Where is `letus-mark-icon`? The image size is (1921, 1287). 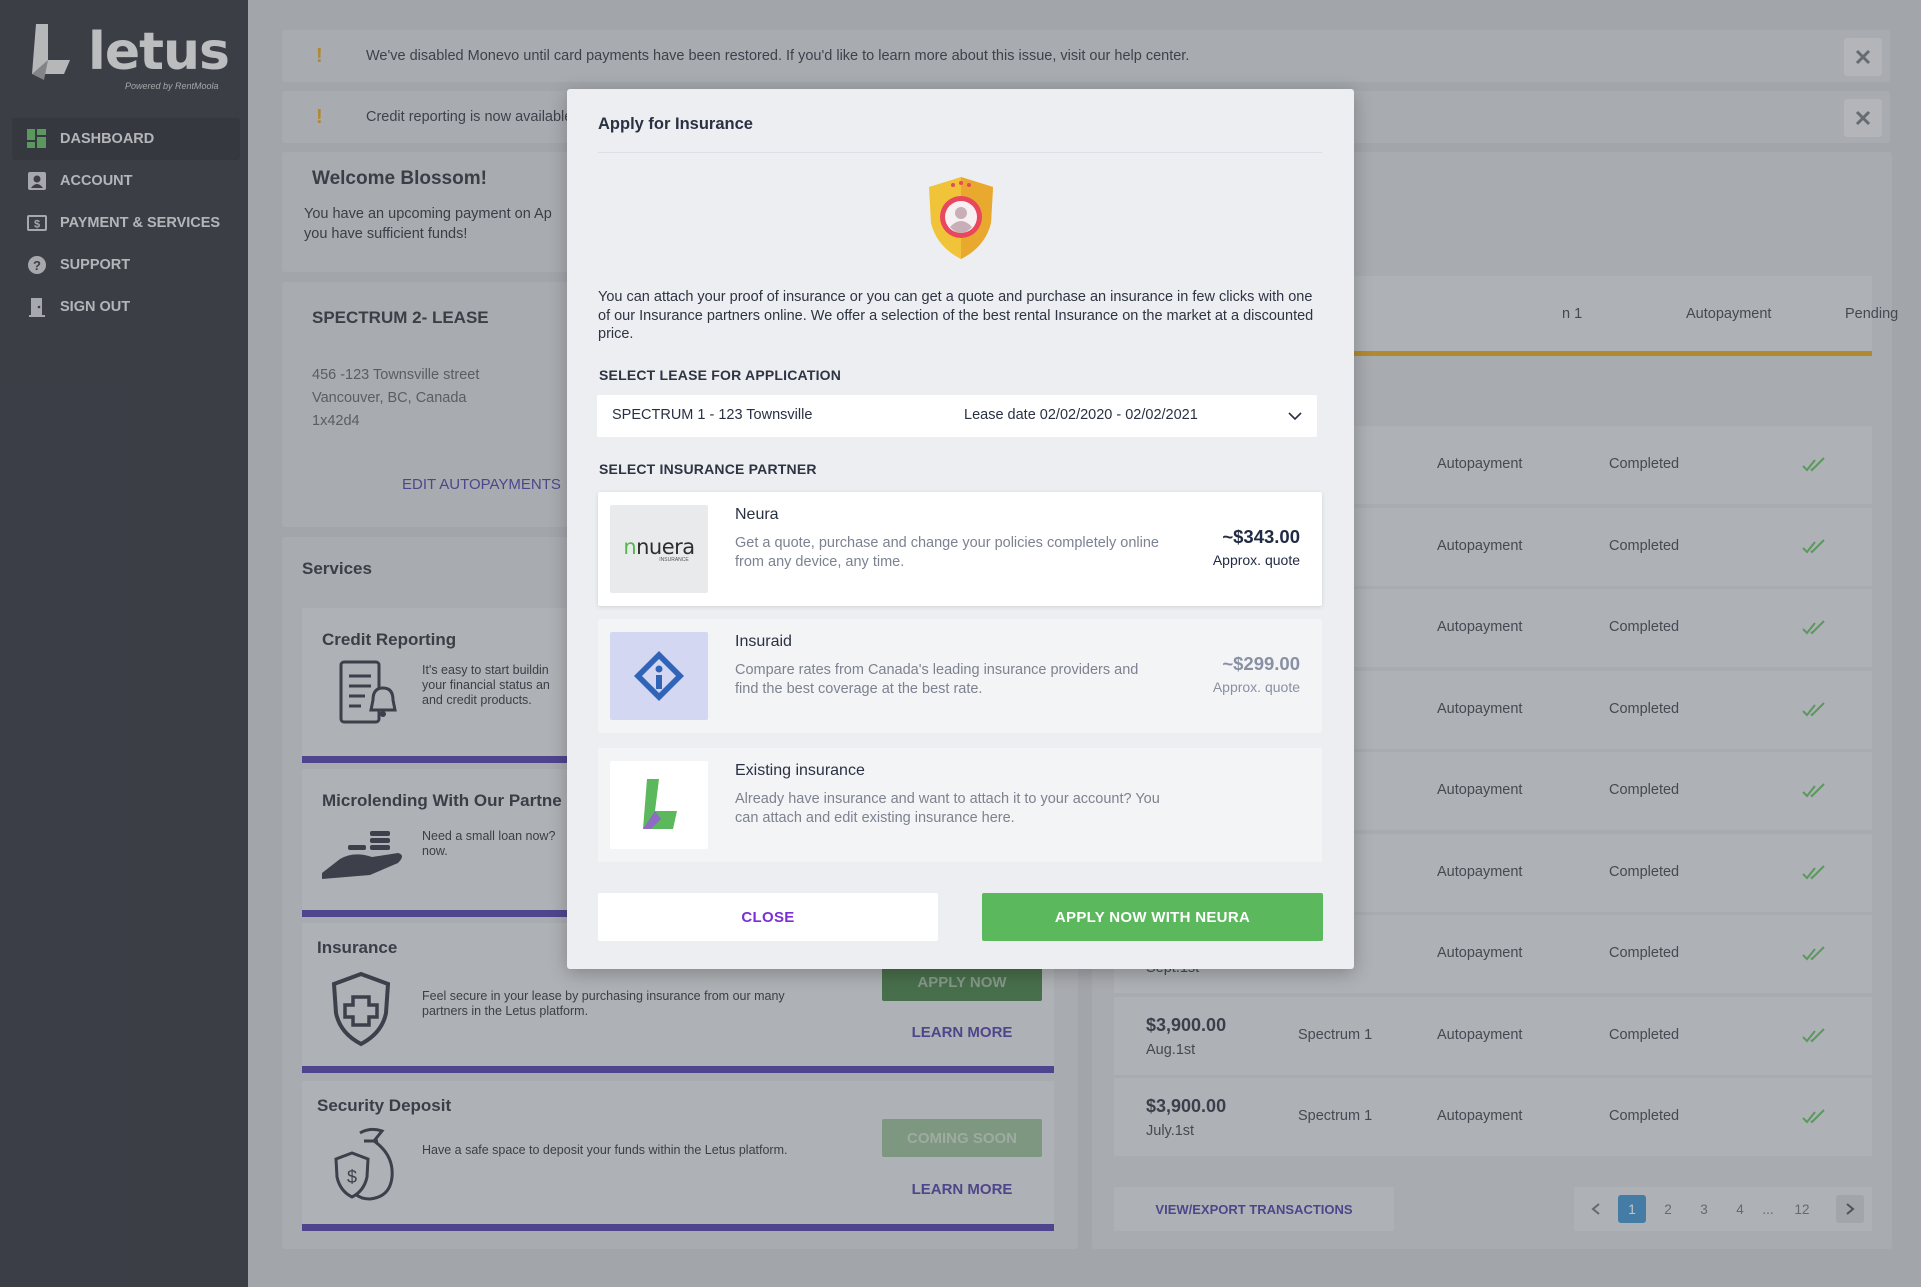 letus-mark-icon is located at coordinates (660, 804).